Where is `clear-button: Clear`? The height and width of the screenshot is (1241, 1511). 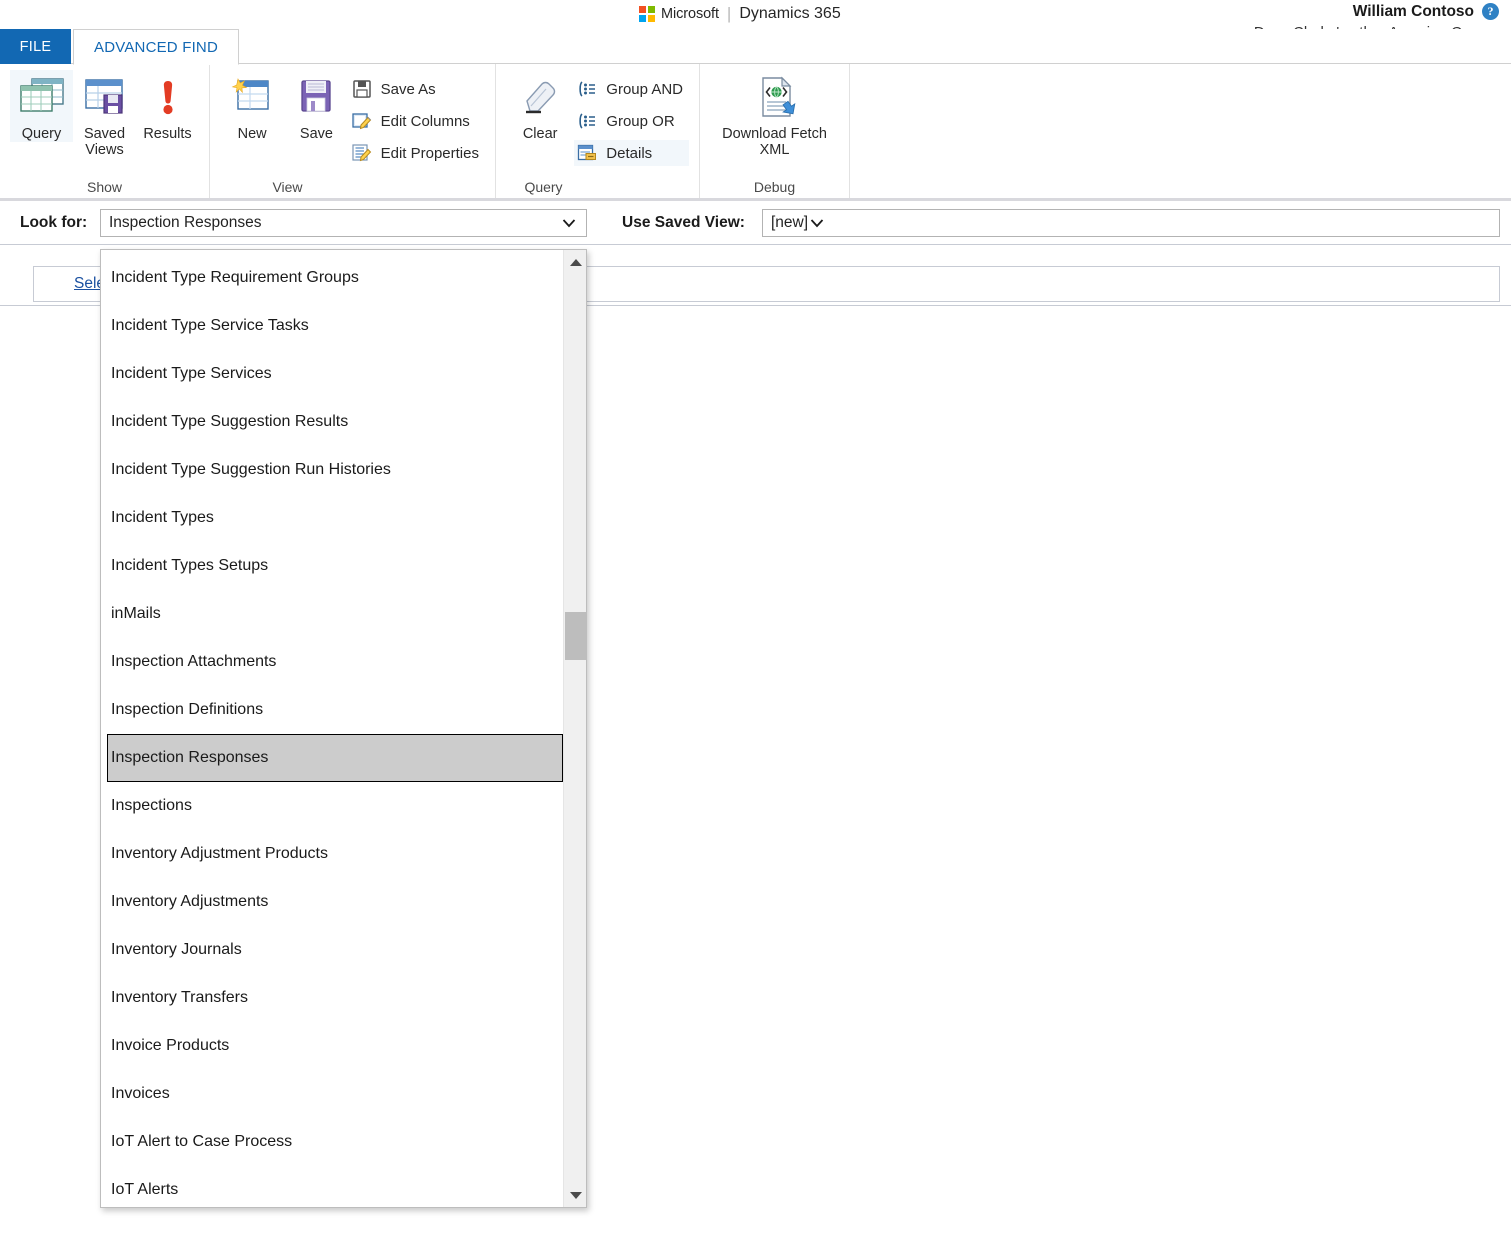 clear-button: Clear is located at coordinates (540, 106).